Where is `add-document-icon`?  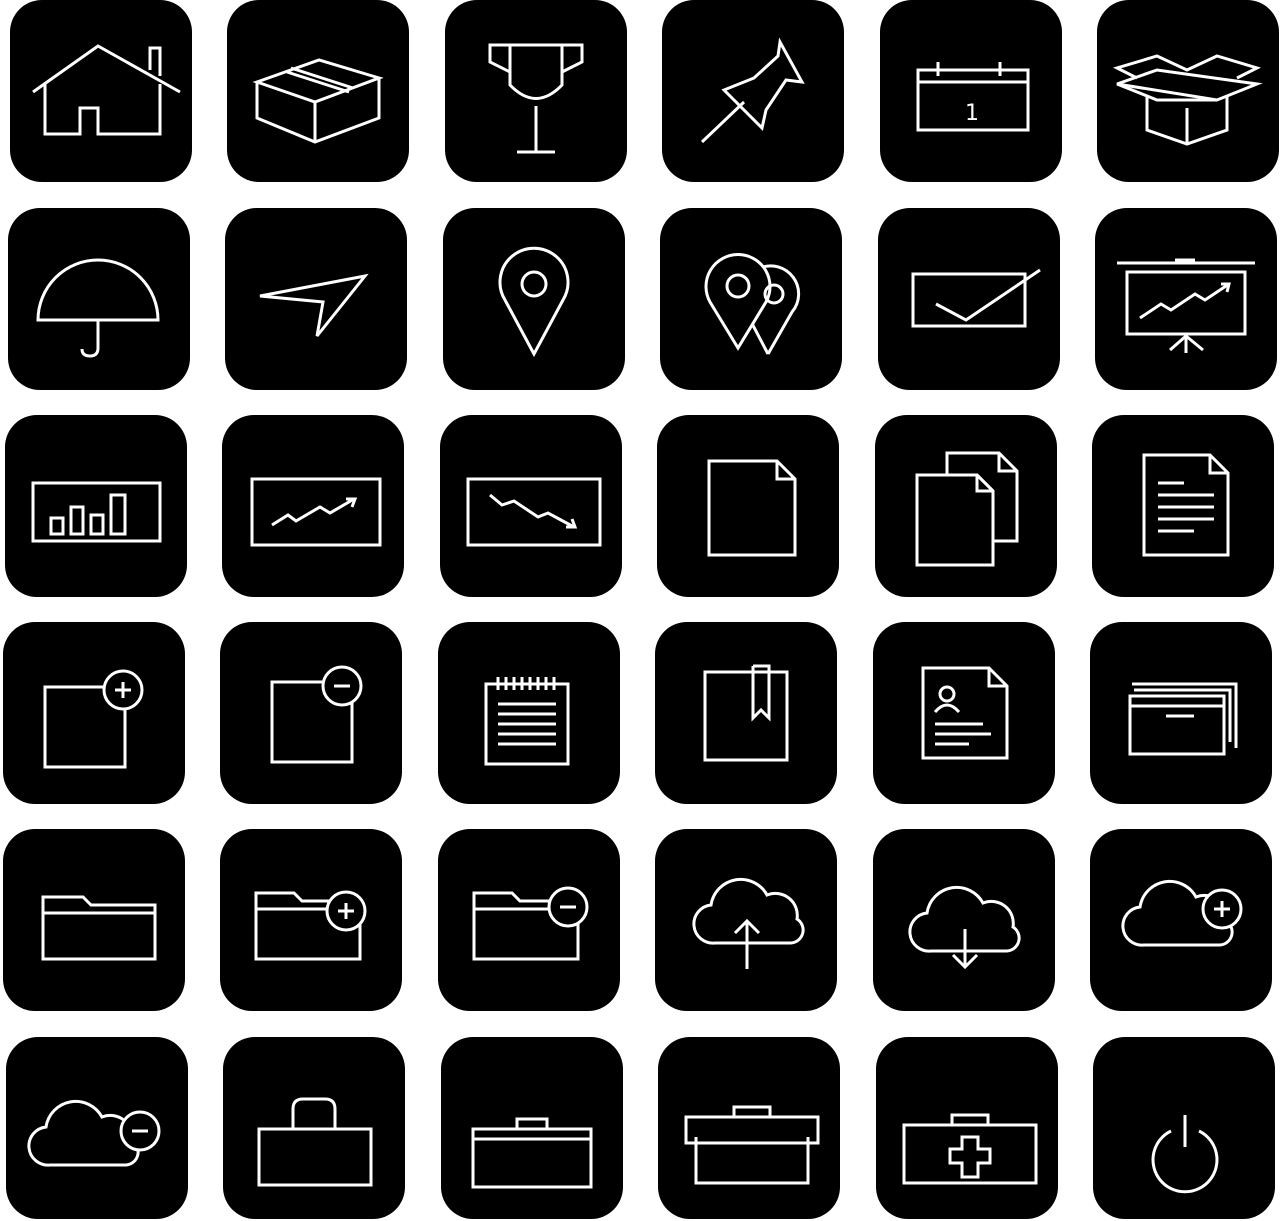 add-document-icon is located at coordinates (93, 719).